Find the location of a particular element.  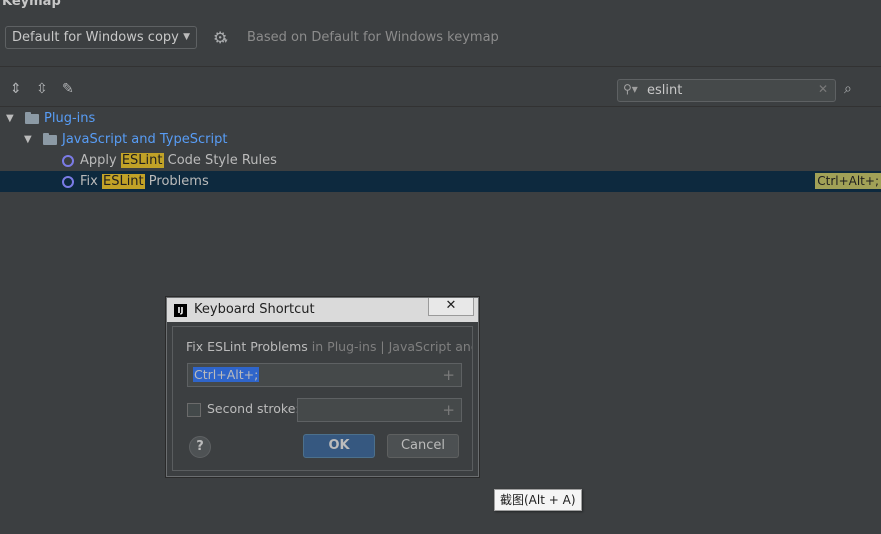

keymap-select: Default for Windows copy ▼ is located at coordinates (101, 37).